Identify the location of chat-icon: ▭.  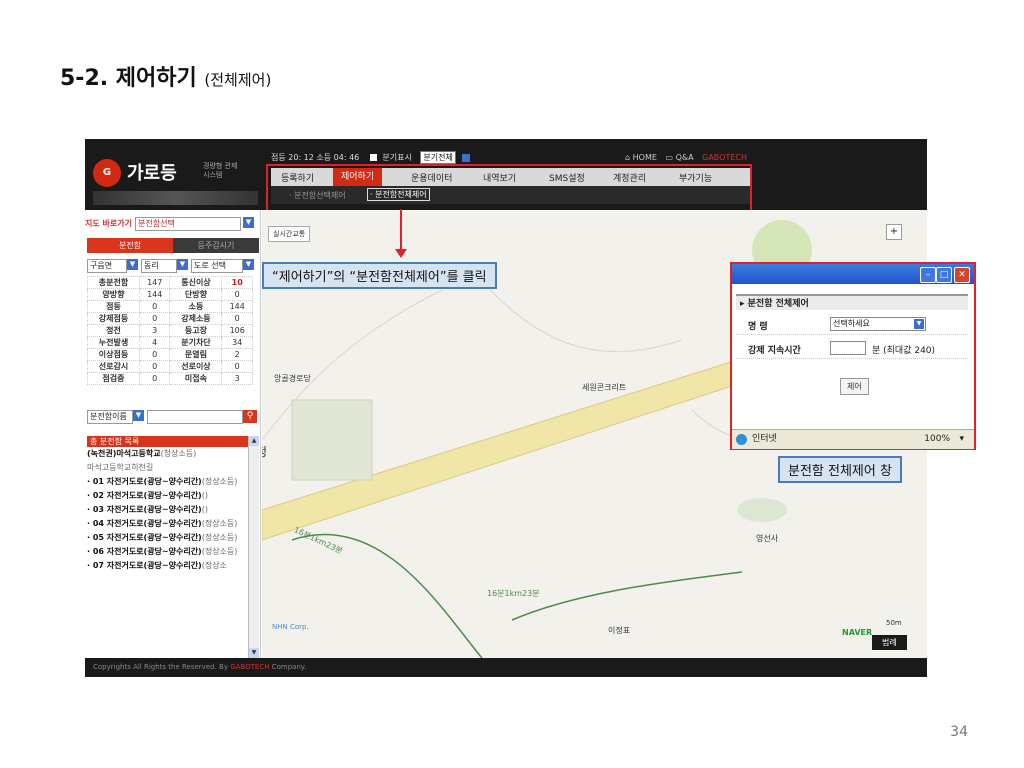
(669, 157).